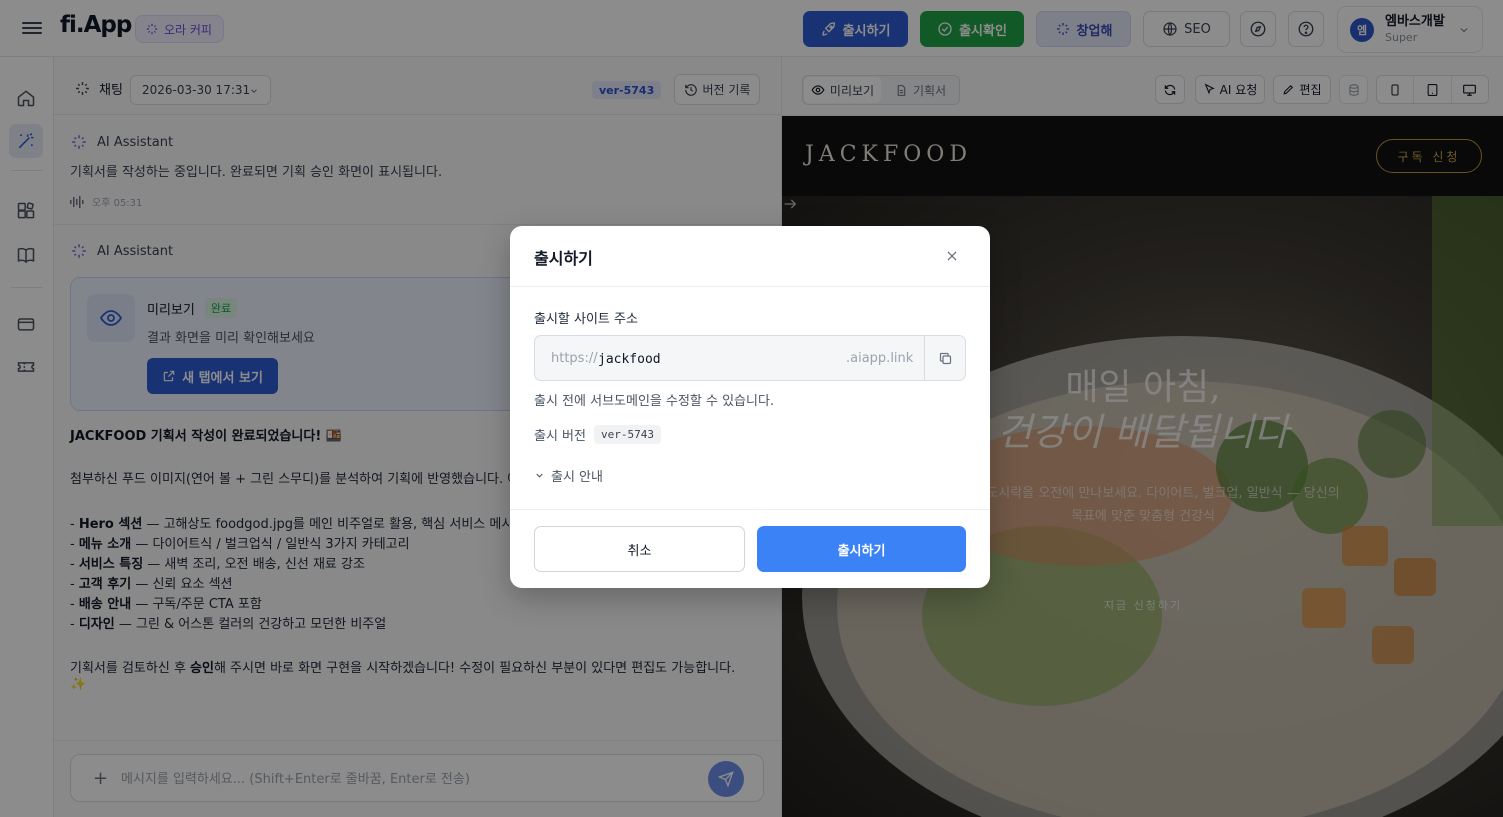 This screenshot has height=817, width=1503. I want to click on cancel-button: 취소, so click(639, 549).